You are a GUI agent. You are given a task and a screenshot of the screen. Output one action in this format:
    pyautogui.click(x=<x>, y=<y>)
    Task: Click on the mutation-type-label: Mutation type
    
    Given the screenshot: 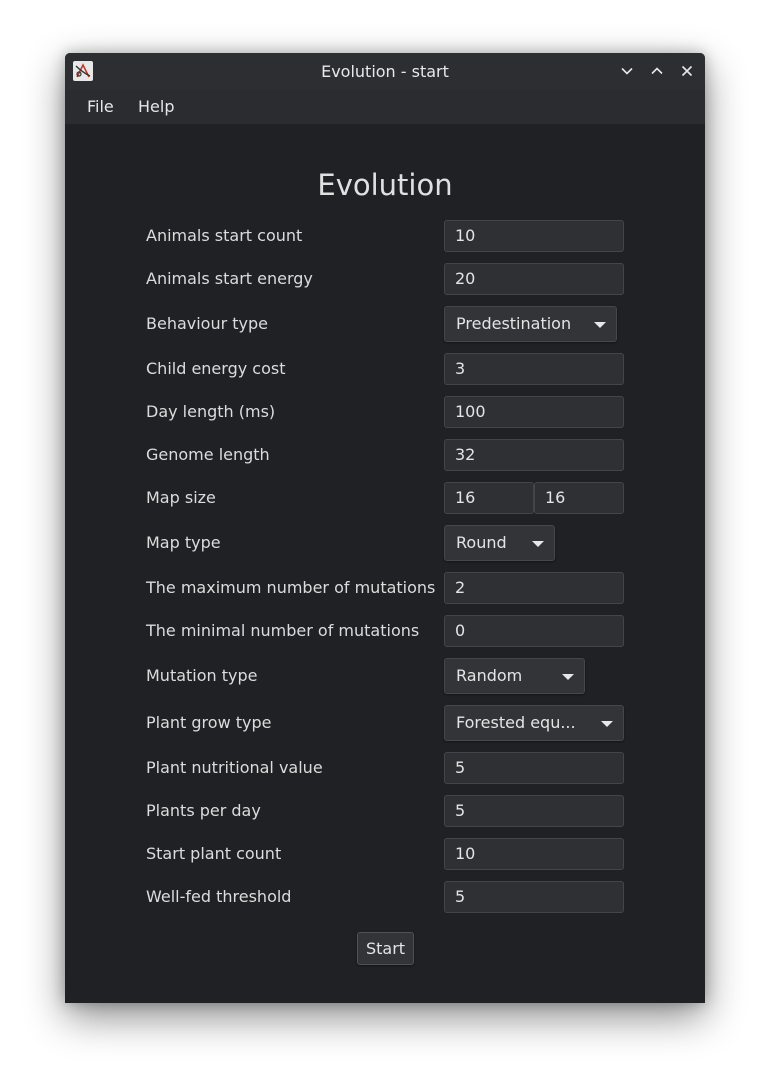 What is the action you would take?
    pyautogui.click(x=202, y=675)
    